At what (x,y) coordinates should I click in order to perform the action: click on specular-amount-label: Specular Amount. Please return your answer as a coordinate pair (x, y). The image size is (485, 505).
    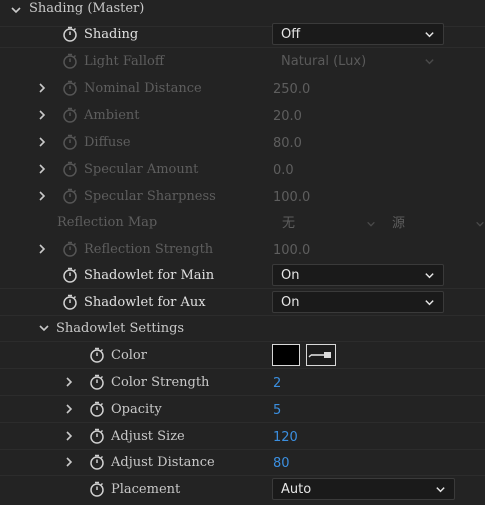
    Looking at the image, I should click on (141, 169).